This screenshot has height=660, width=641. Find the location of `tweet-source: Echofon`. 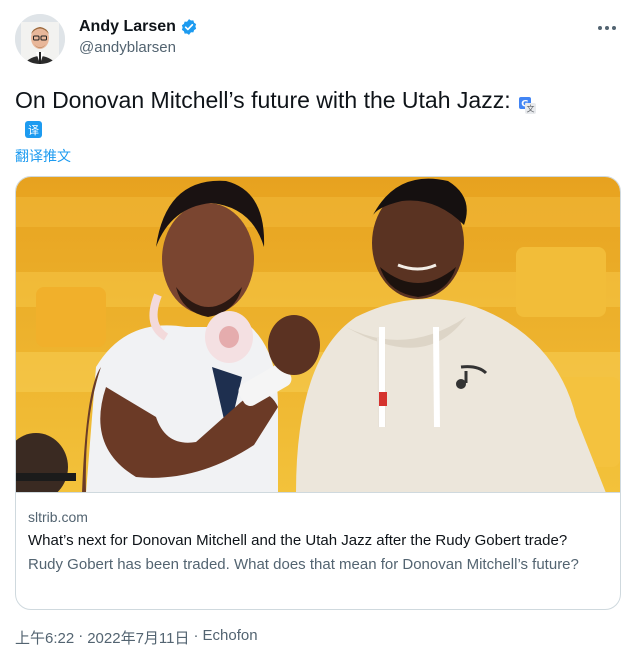

tweet-source: Echofon is located at coordinates (230, 637).